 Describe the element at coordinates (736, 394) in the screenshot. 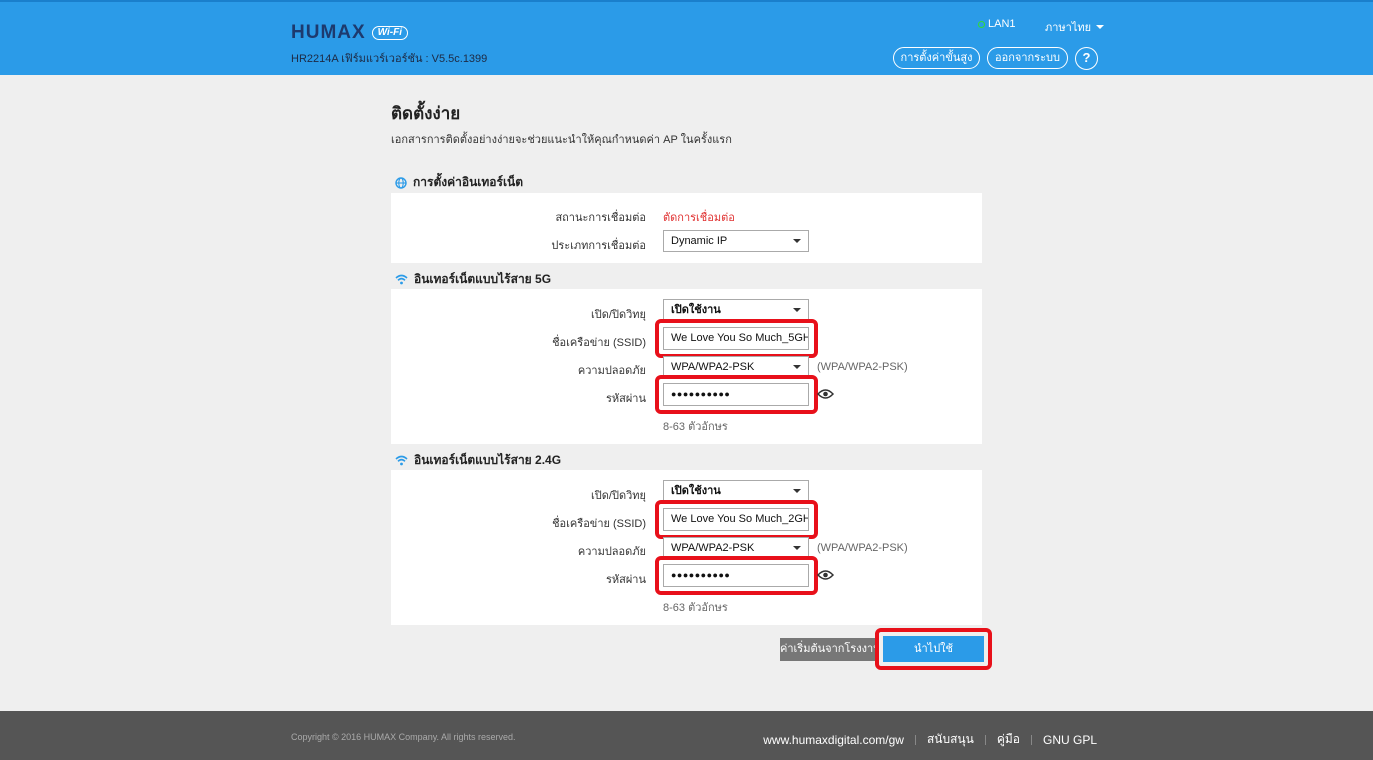

I see `wifi5g-password-input: ●●●●●●●●●●` at that location.